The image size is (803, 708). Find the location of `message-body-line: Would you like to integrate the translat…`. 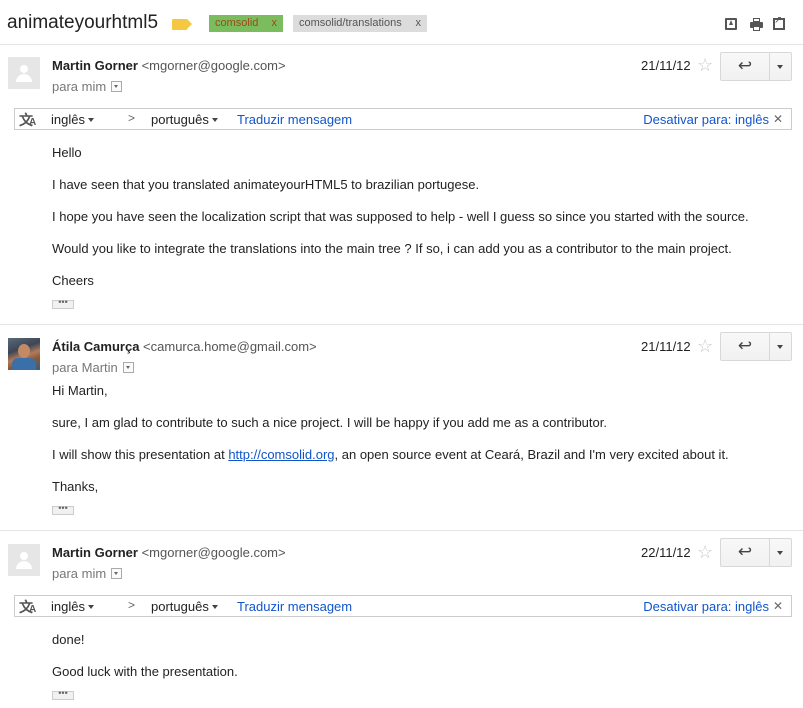

message-body-line: Would you like to integrate the translat… is located at coordinates (392, 248).